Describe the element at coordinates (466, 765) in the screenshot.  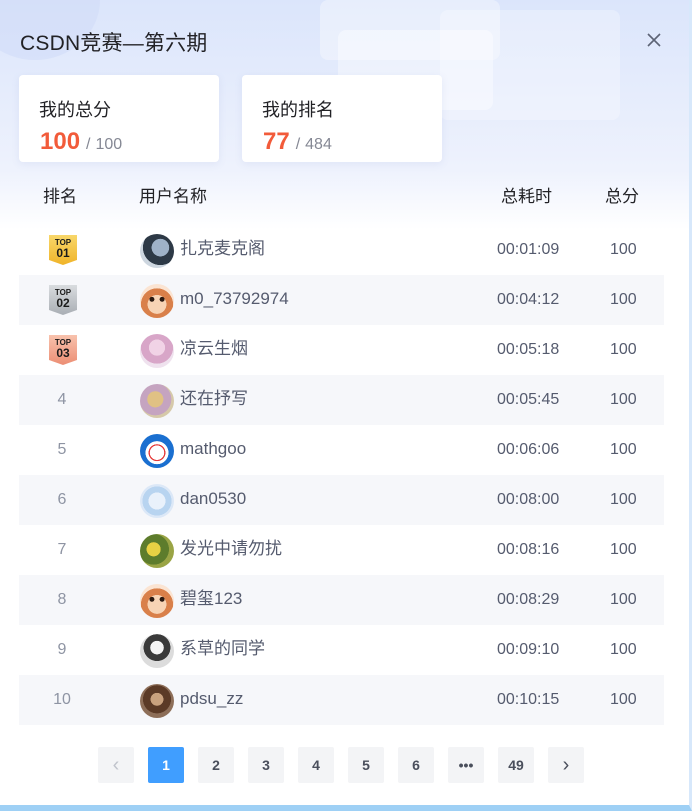
I see `more-pages-button: •••` at that location.